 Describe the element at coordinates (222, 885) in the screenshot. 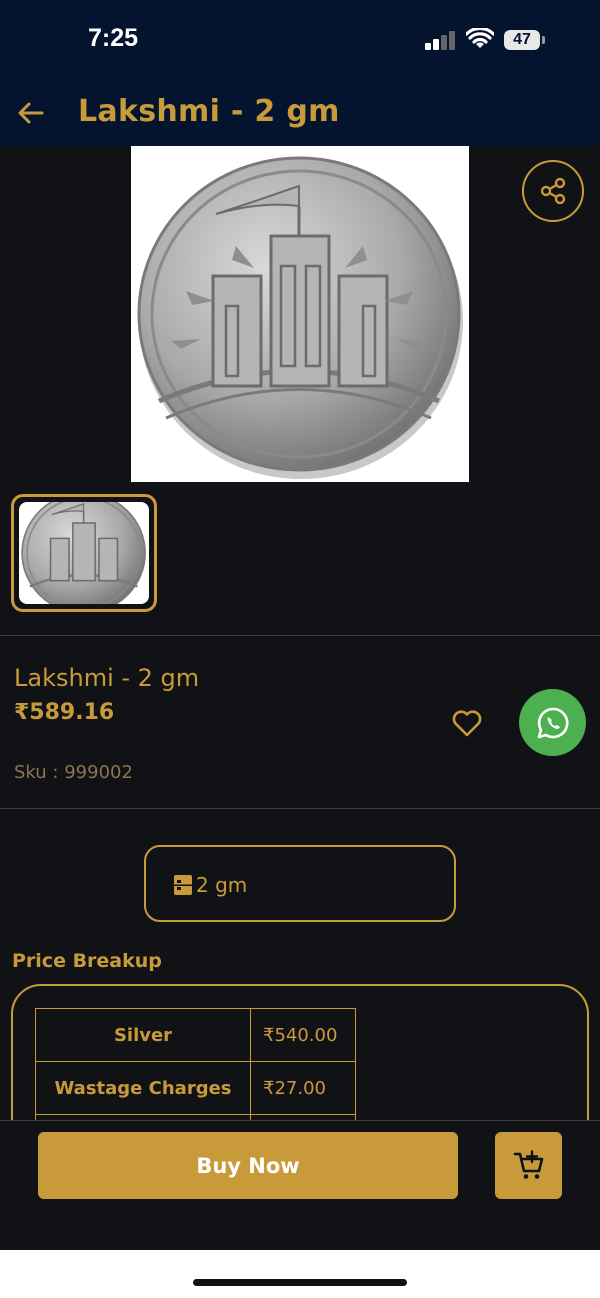

I see `variant-label: 2 gm` at that location.